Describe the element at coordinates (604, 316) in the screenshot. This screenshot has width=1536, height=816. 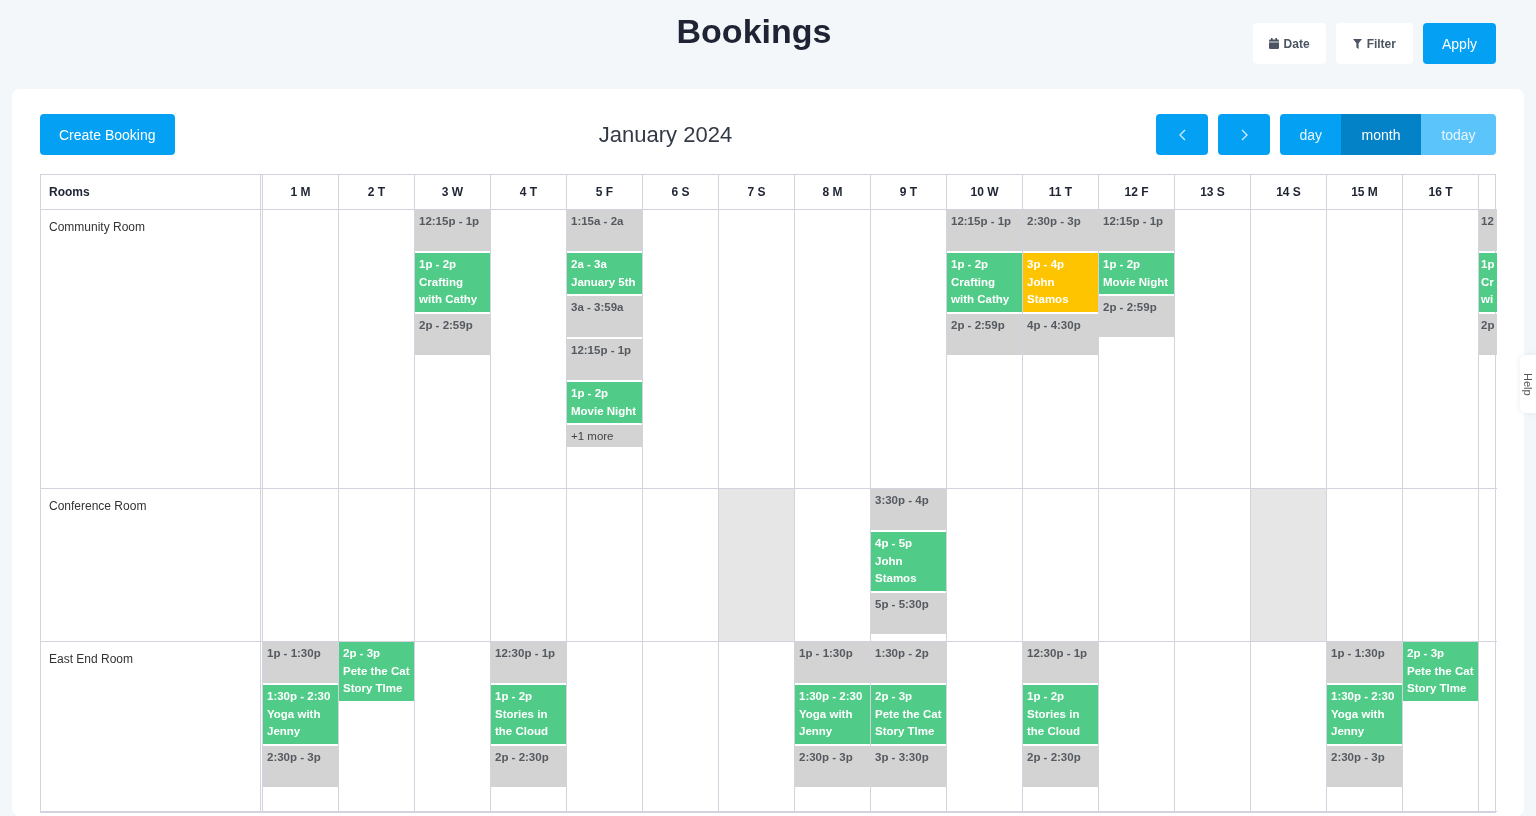
I see `available-slot: 3a - 3:59a` at that location.